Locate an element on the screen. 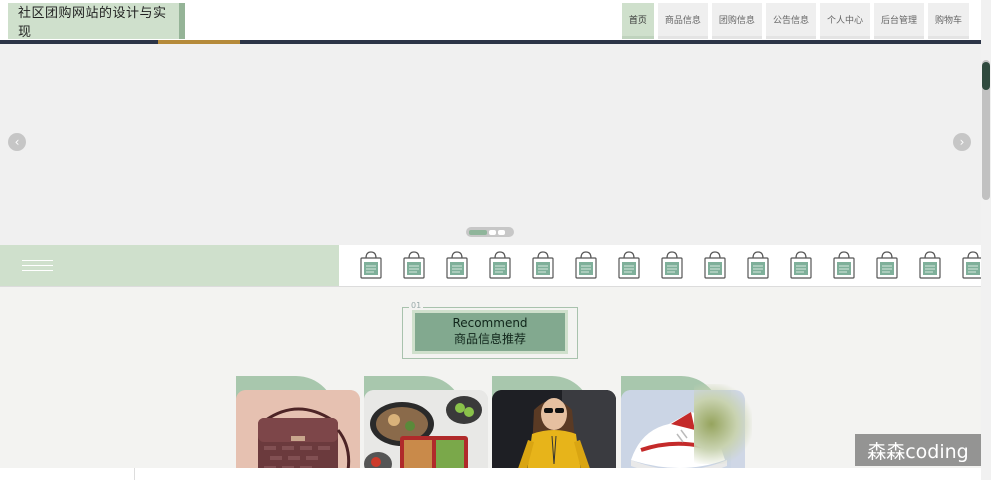  site-logo: 社区团购网站的设计与实现 is located at coordinates (96, 21).